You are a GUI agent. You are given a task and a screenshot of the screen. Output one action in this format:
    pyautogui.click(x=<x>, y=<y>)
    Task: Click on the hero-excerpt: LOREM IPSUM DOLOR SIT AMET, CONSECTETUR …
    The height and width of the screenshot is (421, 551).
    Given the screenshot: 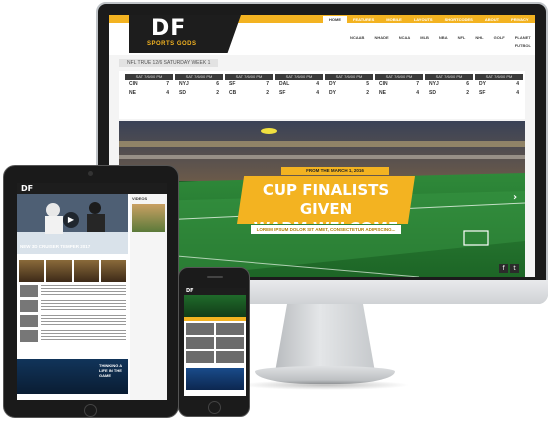 What is the action you would take?
    pyautogui.click(x=326, y=229)
    